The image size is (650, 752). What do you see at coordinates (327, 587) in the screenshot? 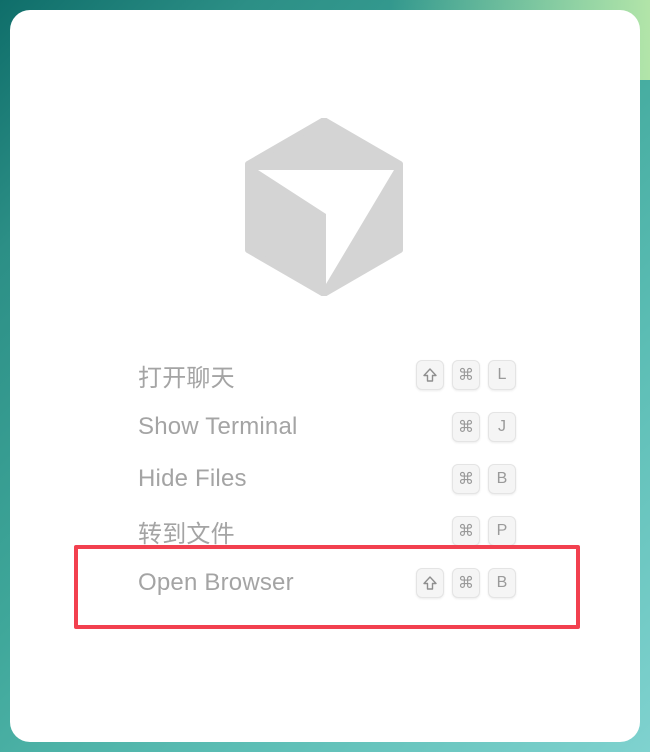
I see `open-browser-highlight-box` at bounding box center [327, 587].